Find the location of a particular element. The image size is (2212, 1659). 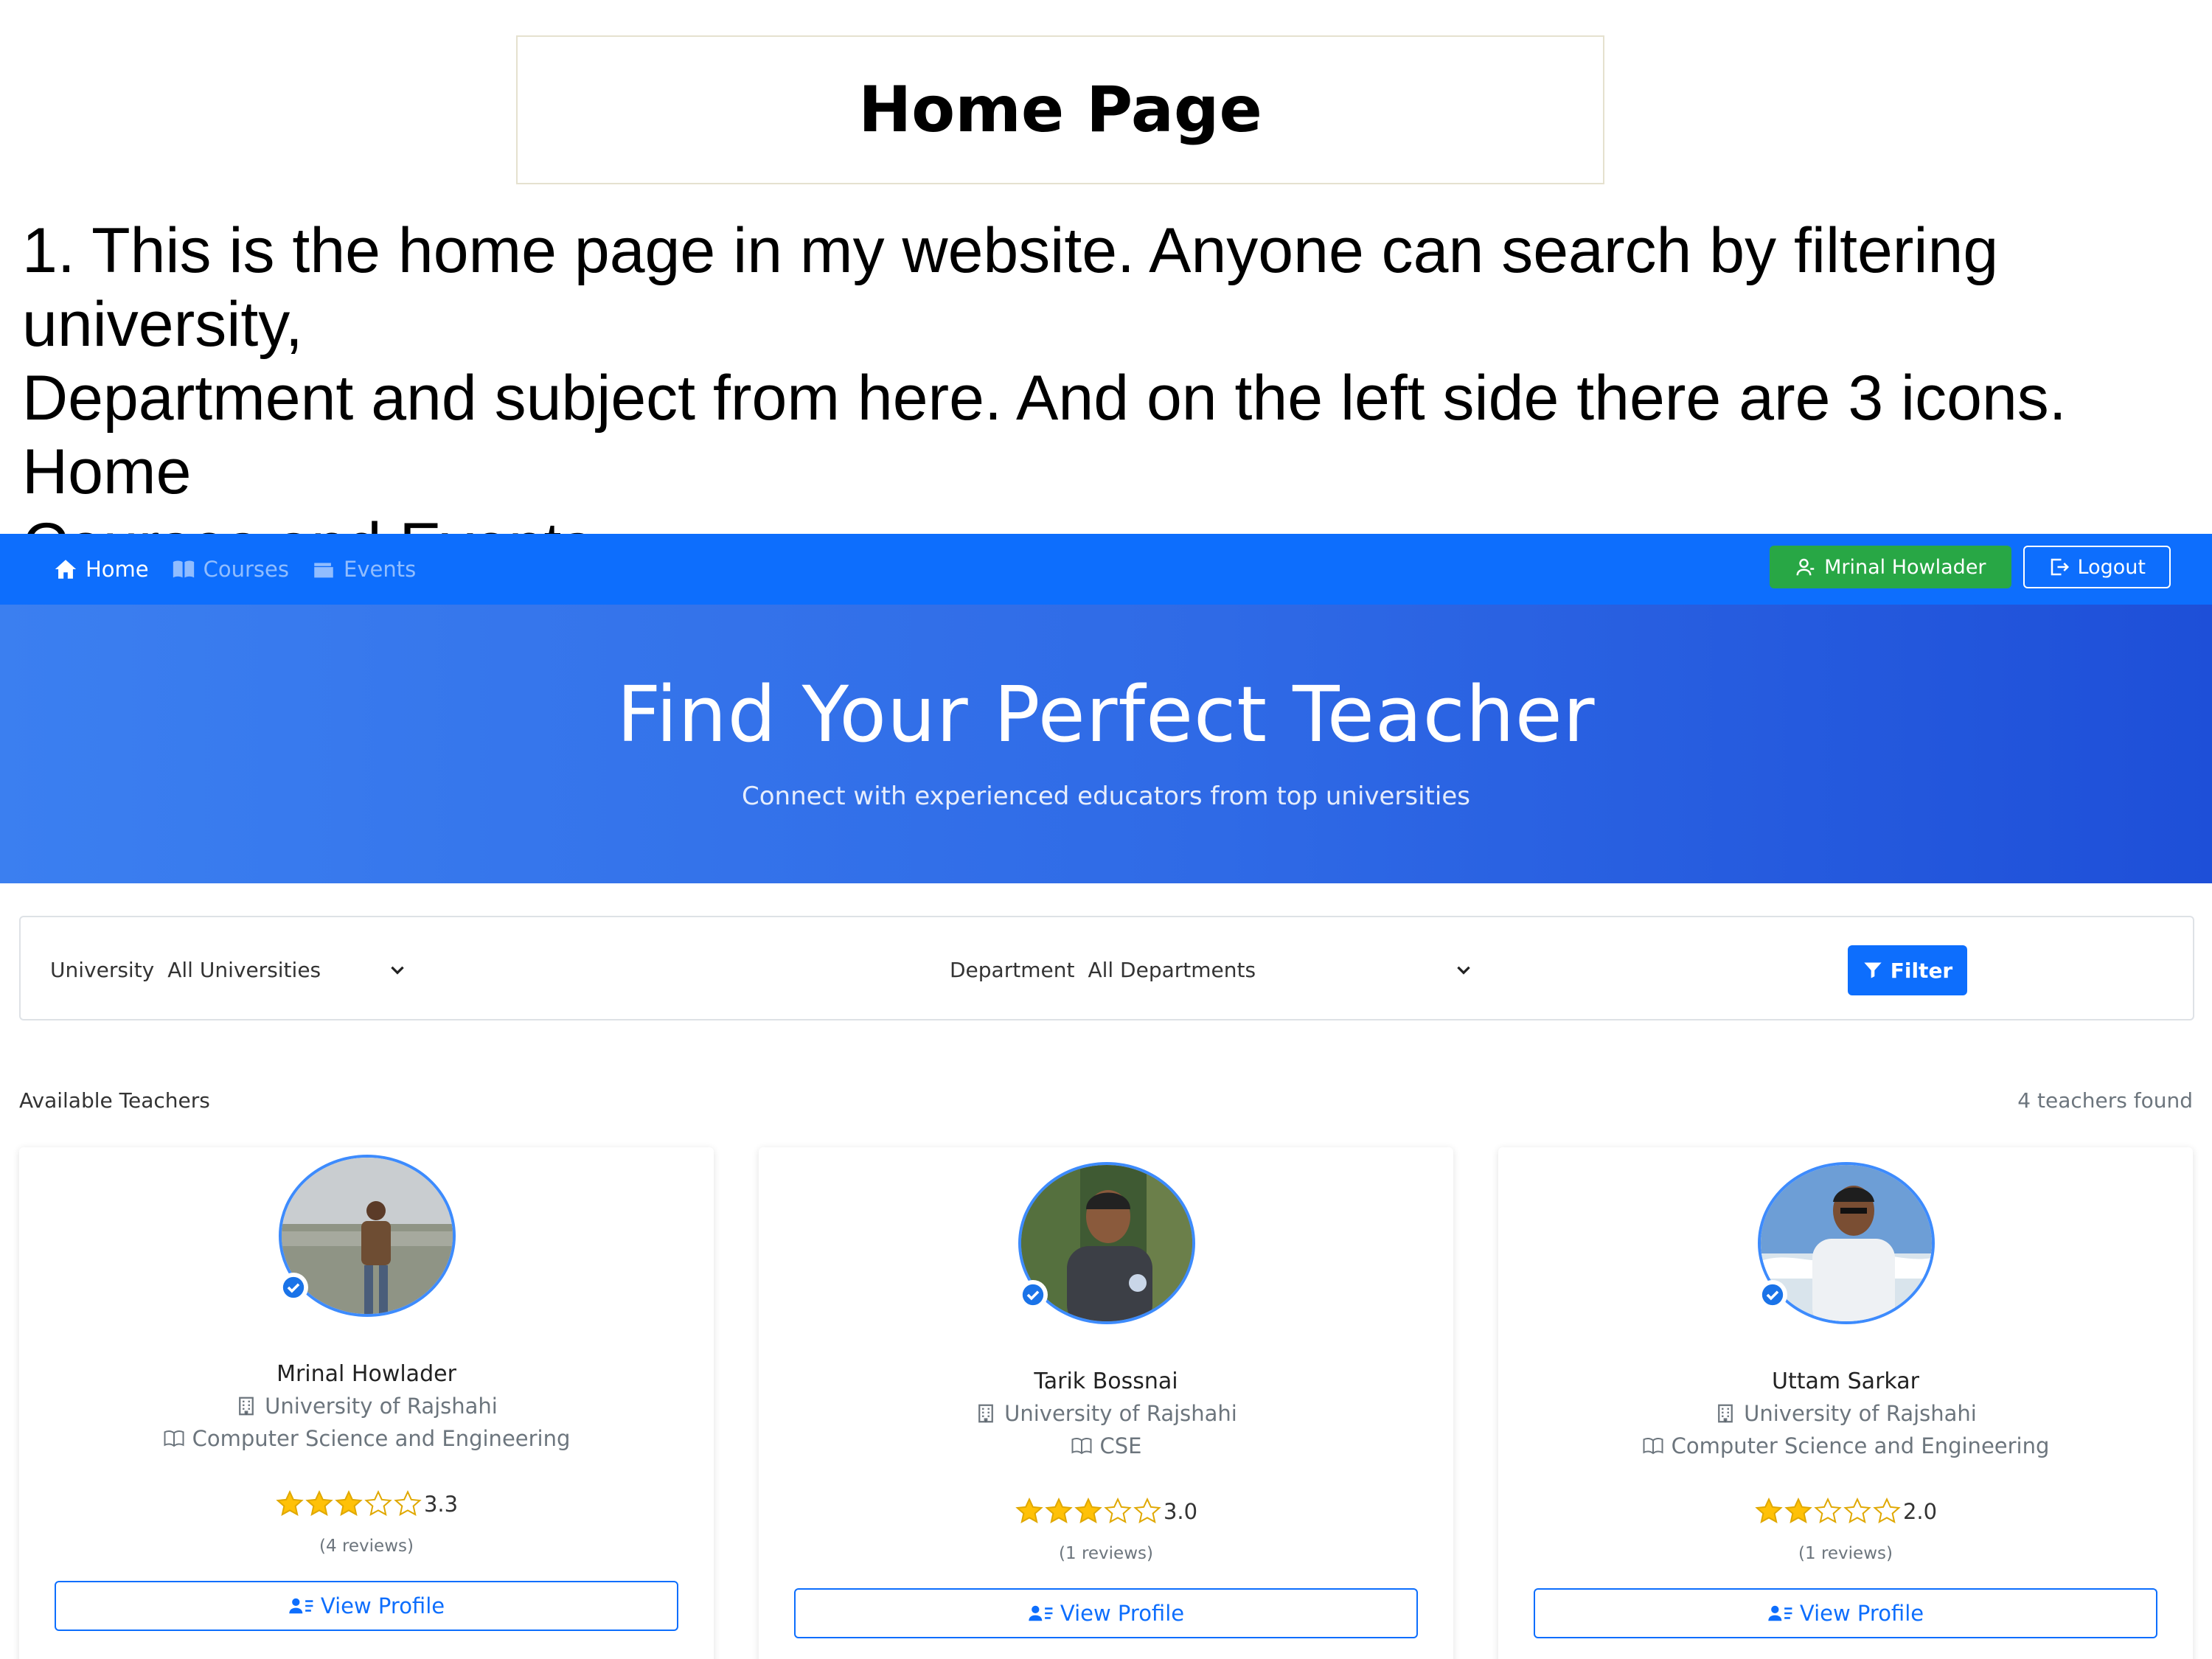

rating-value: 3.0 is located at coordinates (1180, 1511).